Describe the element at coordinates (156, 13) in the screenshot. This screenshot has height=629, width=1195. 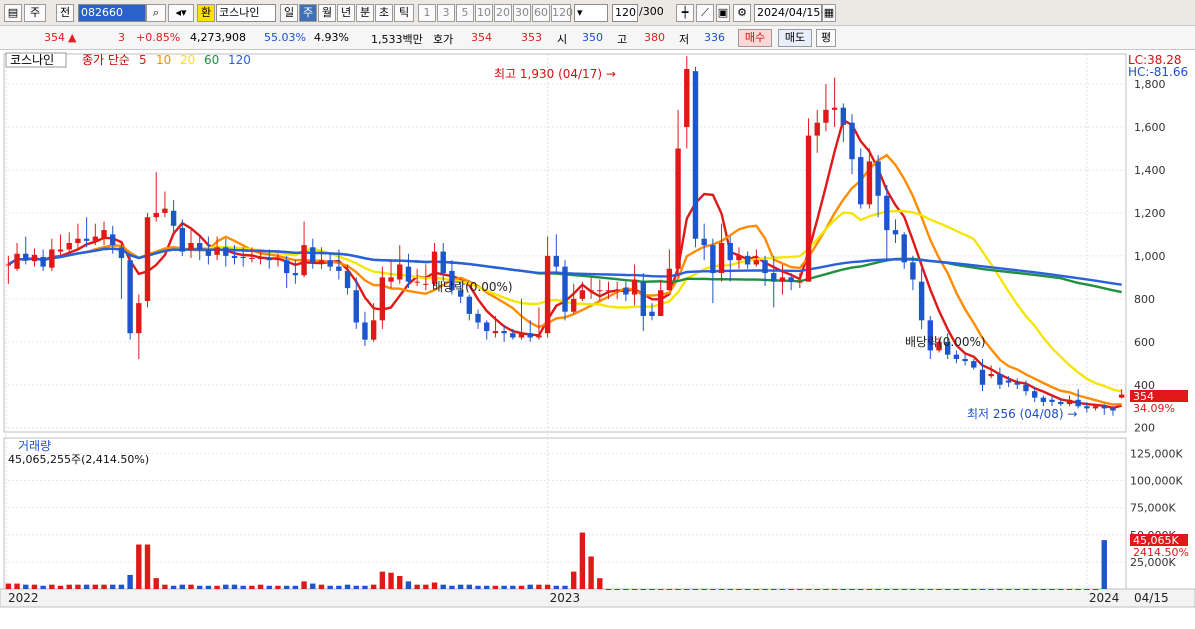
I see `search-icon: ⌕` at that location.